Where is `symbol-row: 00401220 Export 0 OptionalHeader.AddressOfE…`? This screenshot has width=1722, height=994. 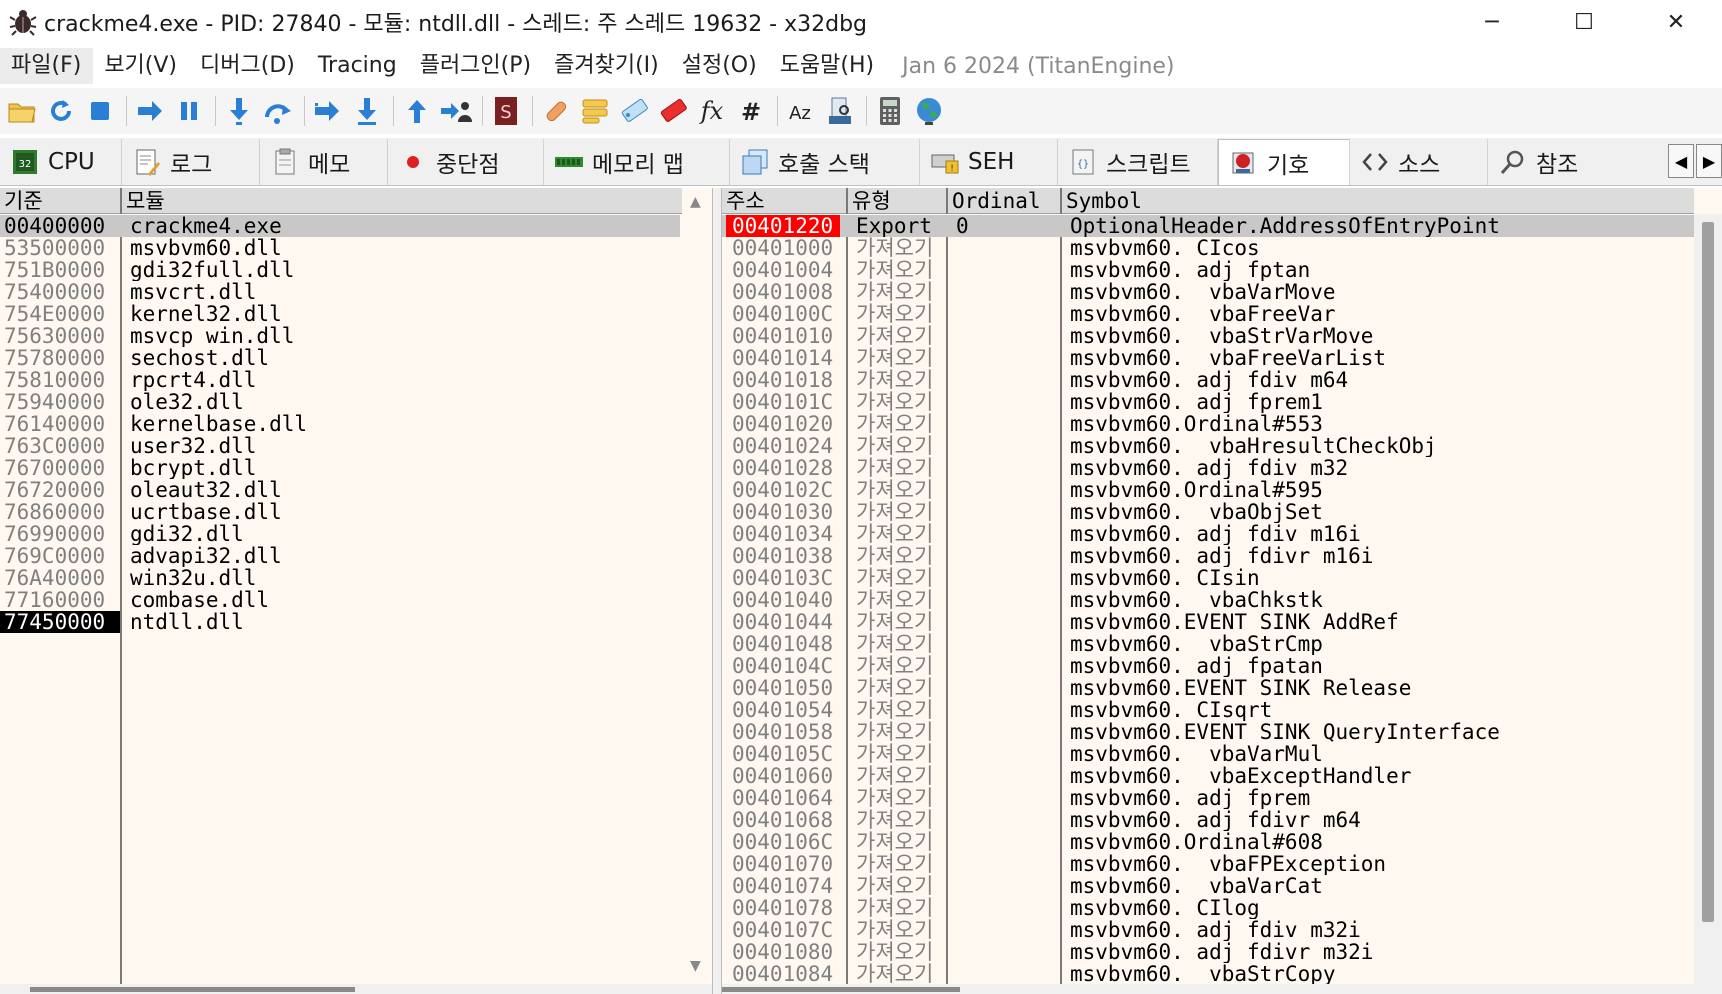
symbol-row: 00401220 Export 0 OptionalHeader.AddressOfE… is located at coordinates (1209, 226).